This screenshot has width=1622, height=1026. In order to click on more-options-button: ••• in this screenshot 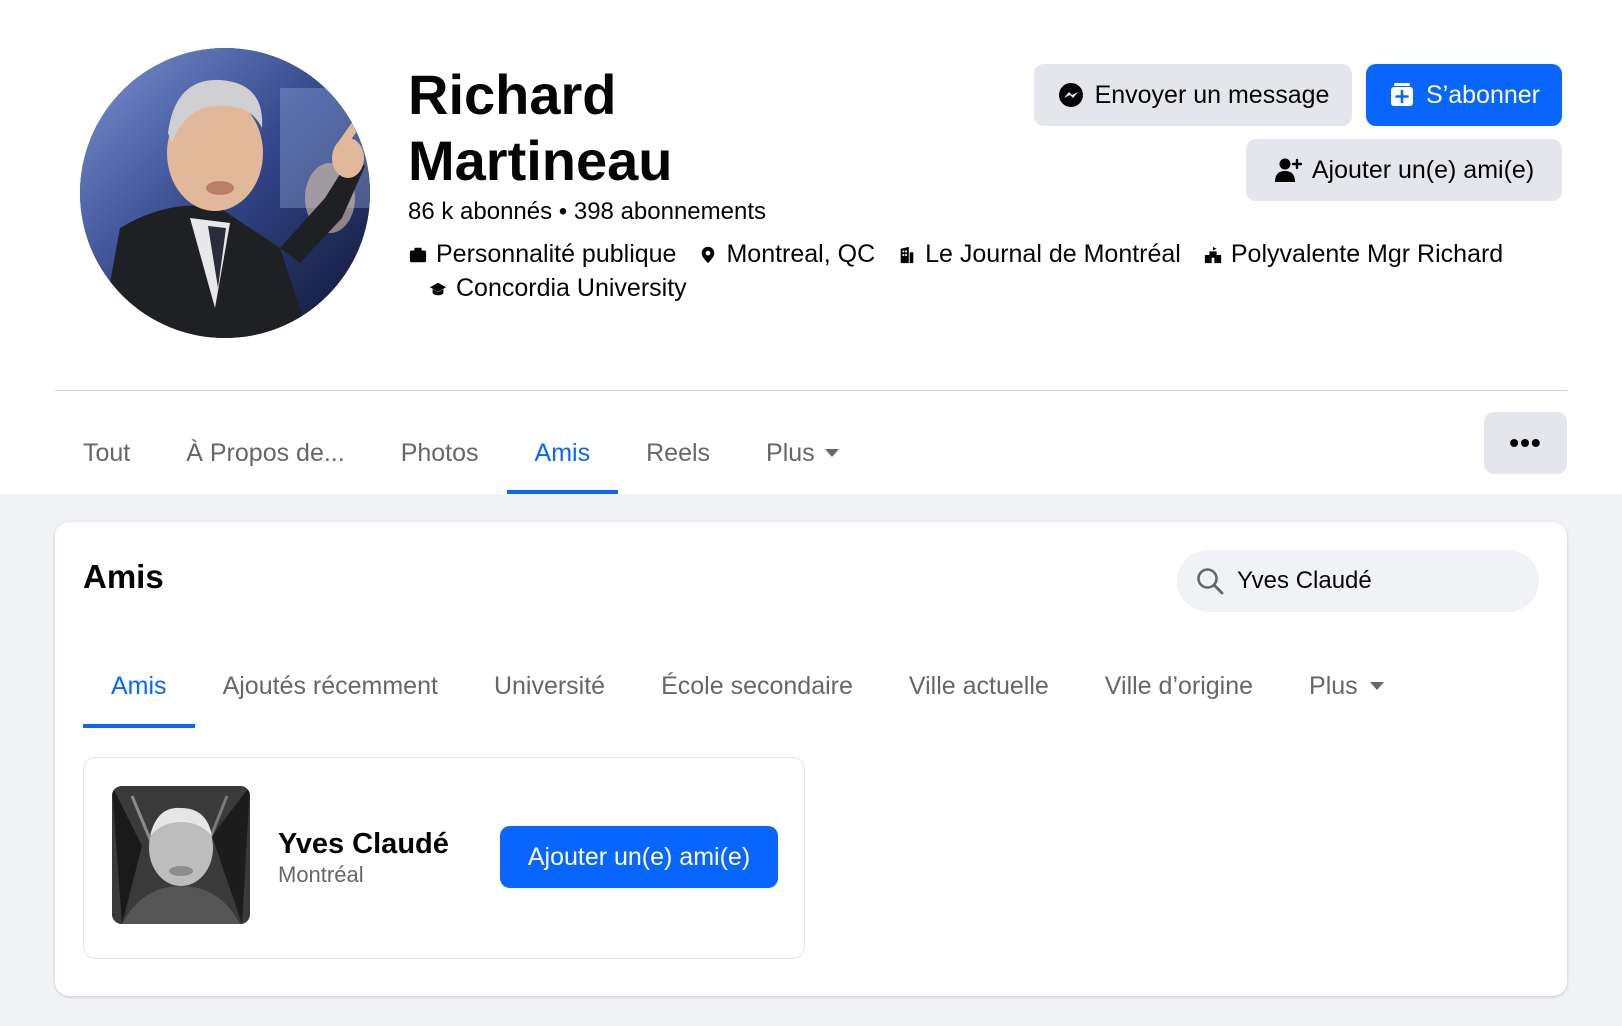, I will do `click(1525, 443)`.